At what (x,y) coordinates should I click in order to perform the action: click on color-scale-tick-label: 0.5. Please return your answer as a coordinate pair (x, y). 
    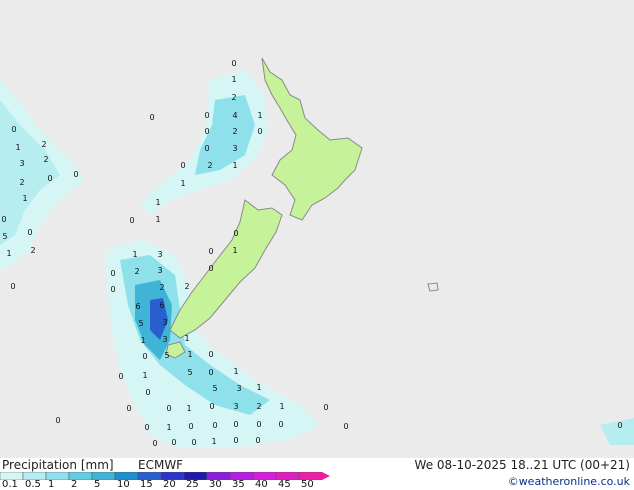
    Looking at the image, I should click on (33, 484).